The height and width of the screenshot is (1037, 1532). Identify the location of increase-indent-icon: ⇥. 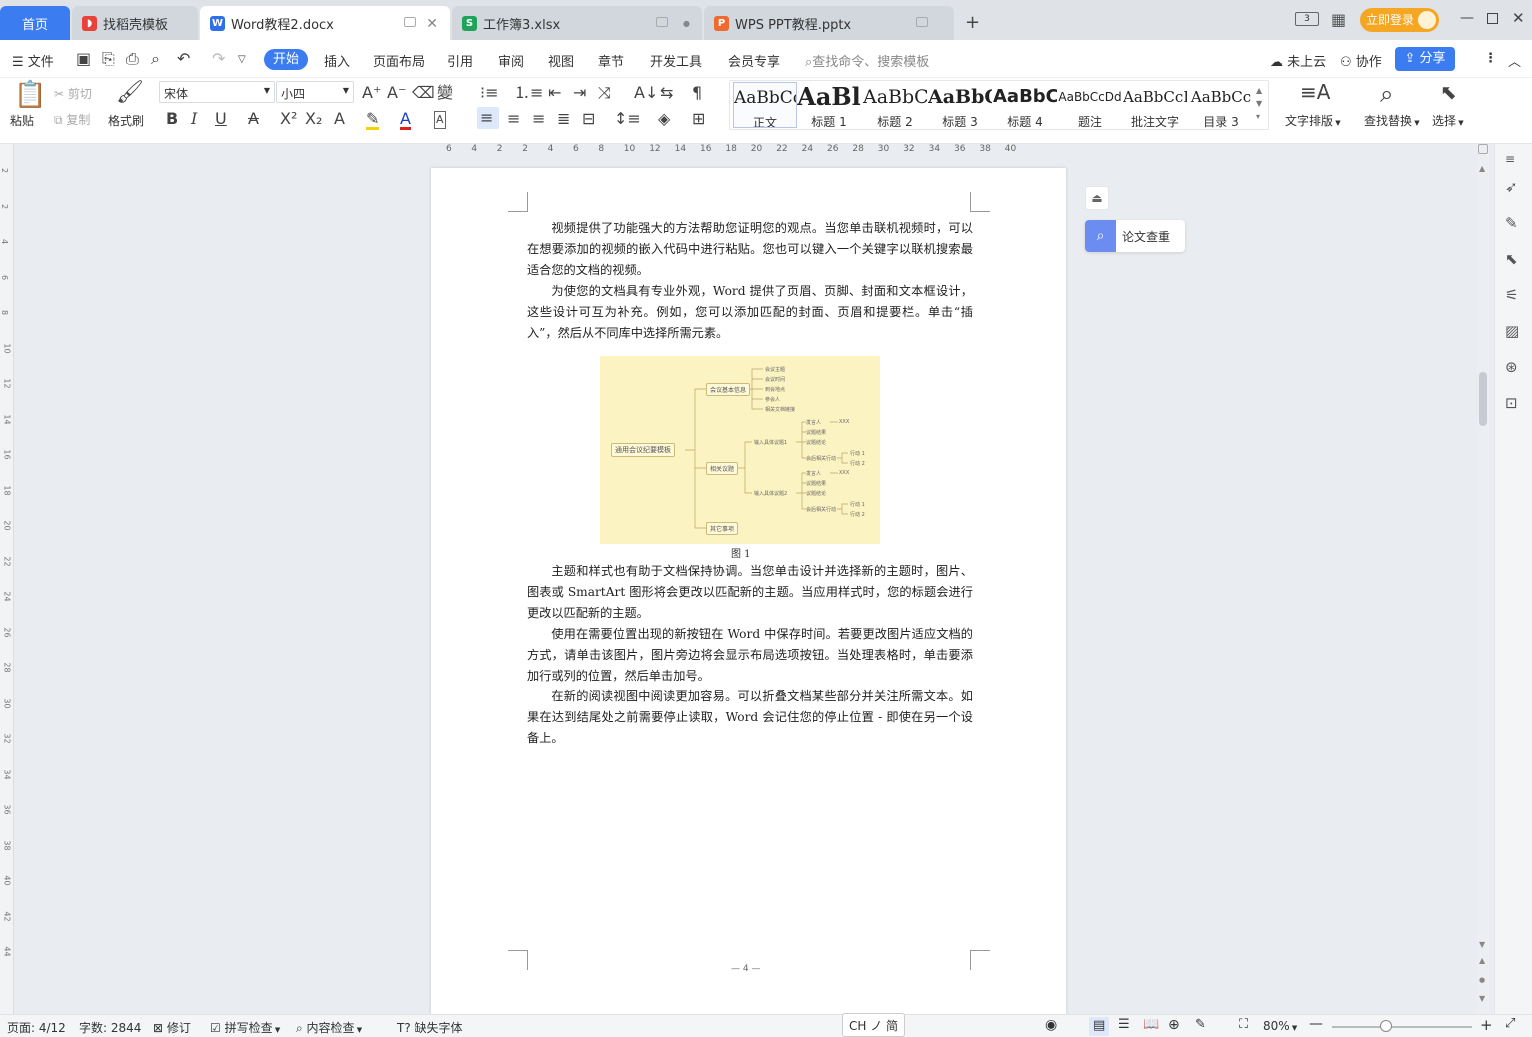
(579, 93).